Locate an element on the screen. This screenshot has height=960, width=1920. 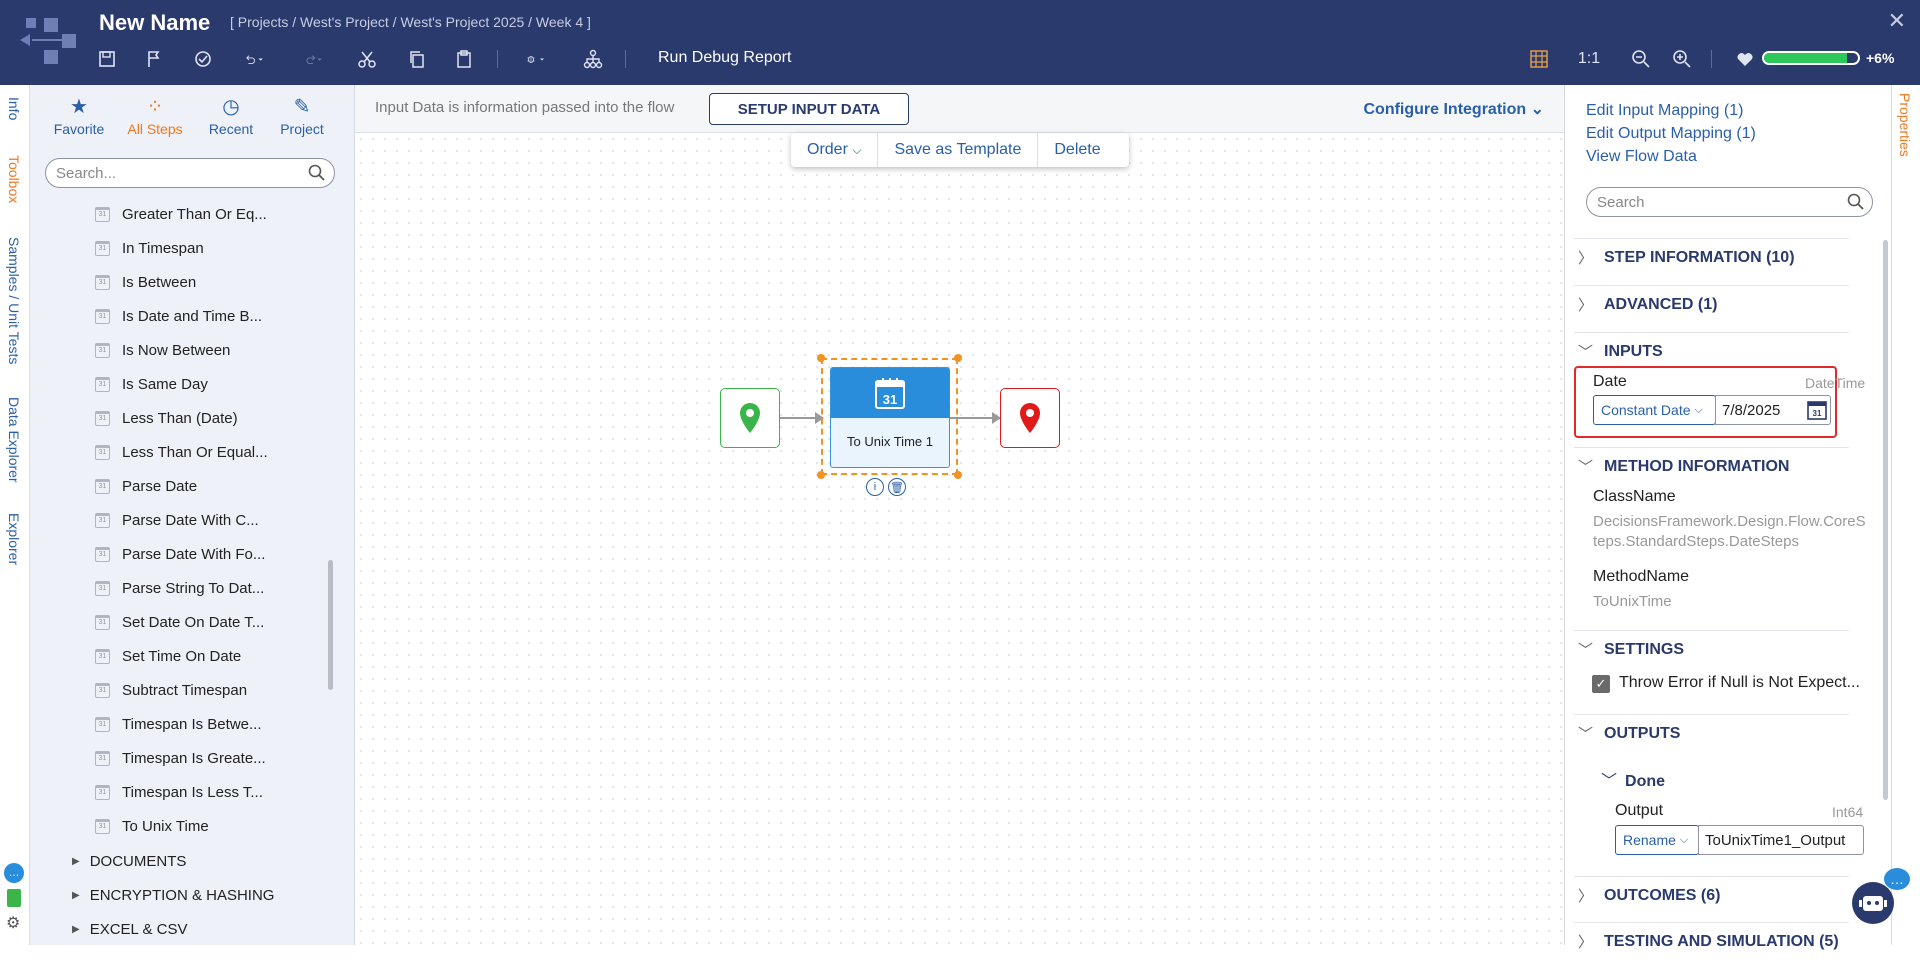
trash-icon: 🗑 is located at coordinates (897, 487).